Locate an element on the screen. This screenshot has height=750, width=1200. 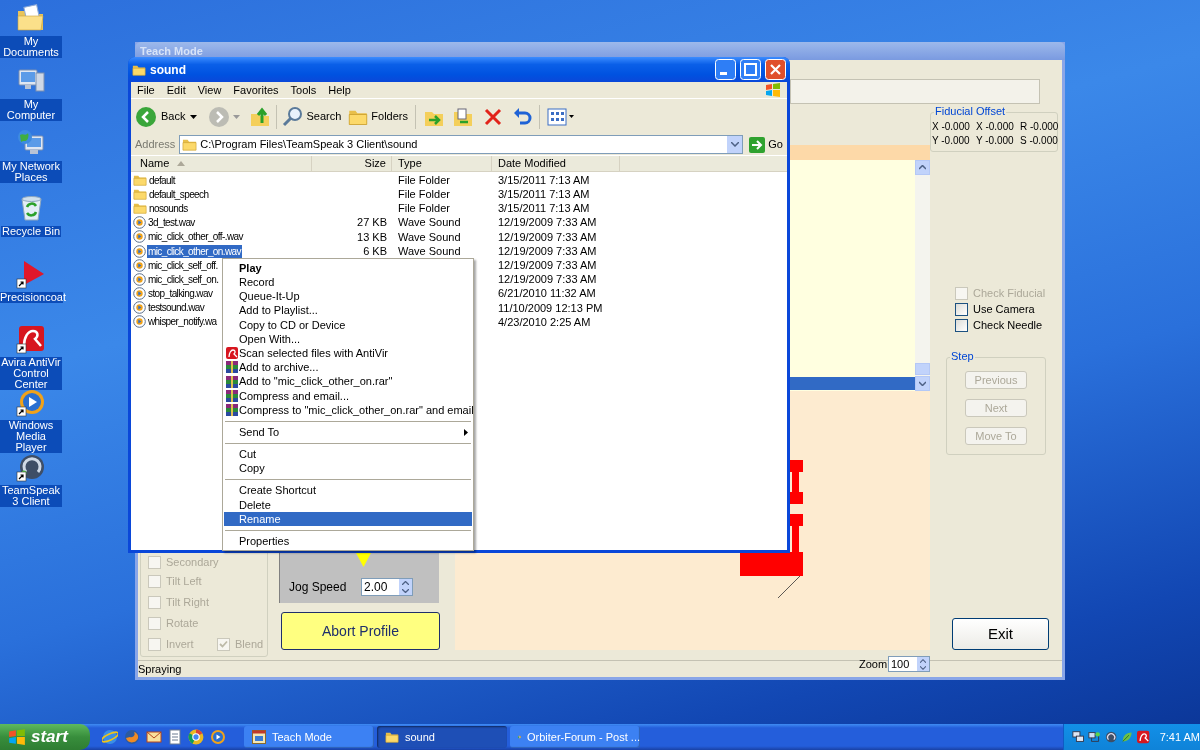
menu-item: Tools is located at coordinates (303, 90).